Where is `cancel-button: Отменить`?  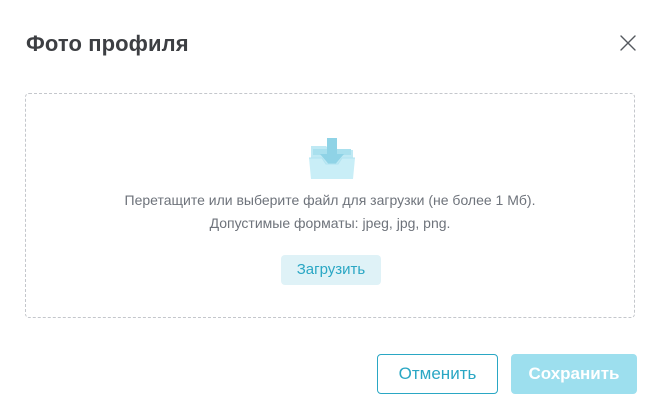 cancel-button: Отменить is located at coordinates (437, 374).